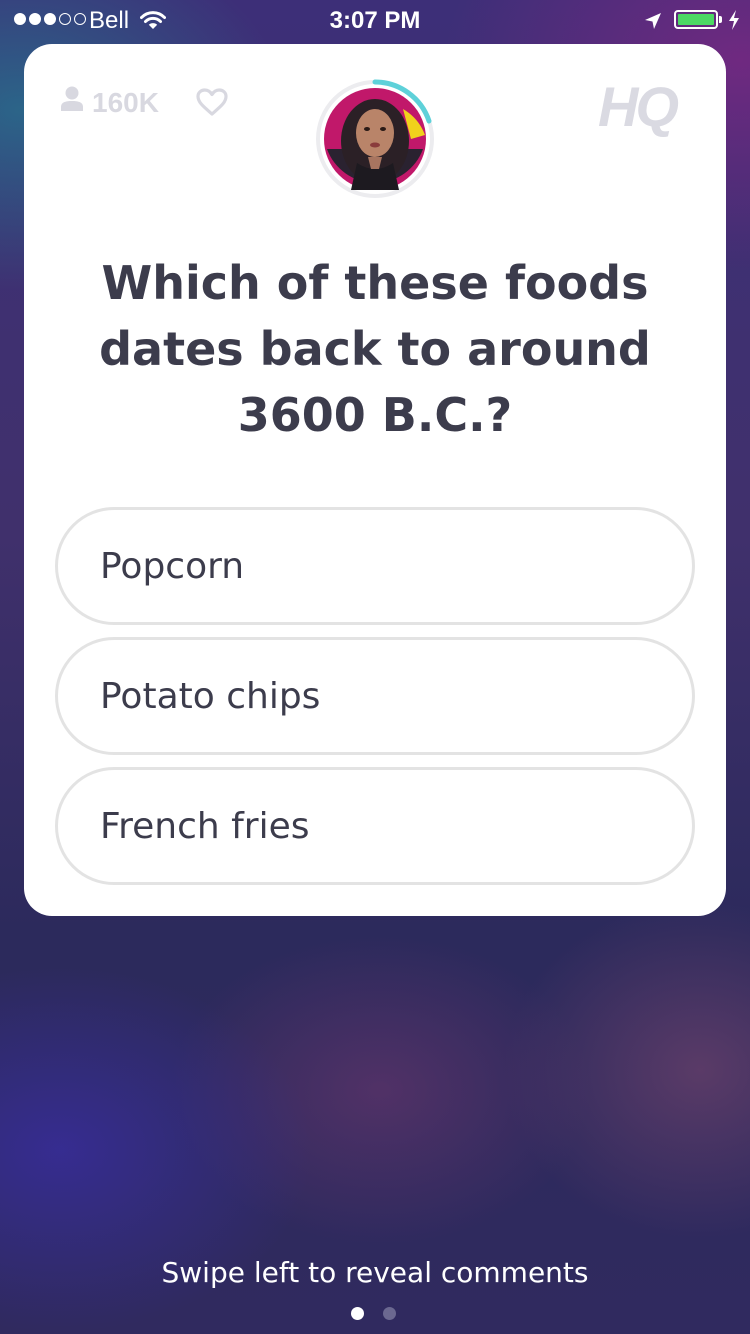  What do you see at coordinates (375, 1272) in the screenshot?
I see `swipe-hint: Swipe left to reveal comments` at bounding box center [375, 1272].